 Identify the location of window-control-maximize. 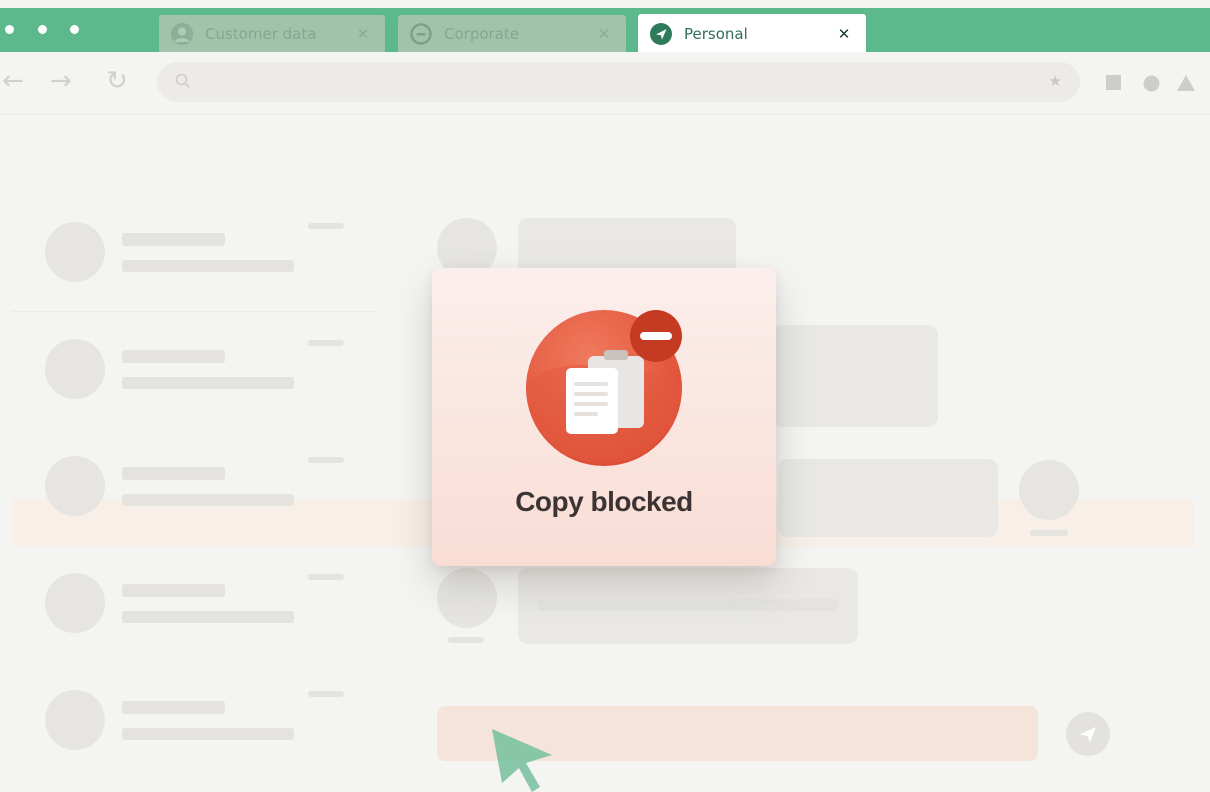
(74, 29).